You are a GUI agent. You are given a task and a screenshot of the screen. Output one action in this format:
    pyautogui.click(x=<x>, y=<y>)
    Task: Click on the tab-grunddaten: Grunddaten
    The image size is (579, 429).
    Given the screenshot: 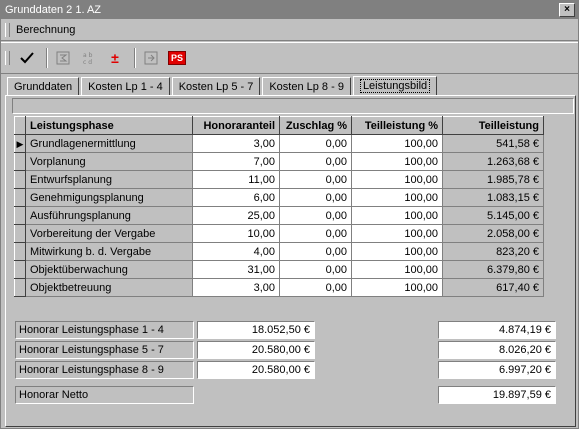 What is the action you would take?
    pyautogui.click(x=43, y=86)
    